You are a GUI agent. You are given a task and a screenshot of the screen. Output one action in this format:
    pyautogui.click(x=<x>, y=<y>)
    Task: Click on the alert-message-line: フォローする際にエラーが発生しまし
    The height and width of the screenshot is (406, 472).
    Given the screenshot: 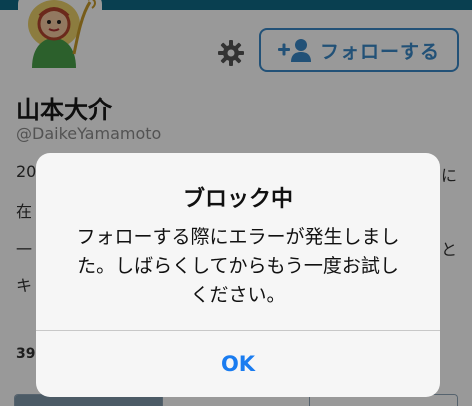 What is the action you would take?
    pyautogui.click(x=238, y=237)
    